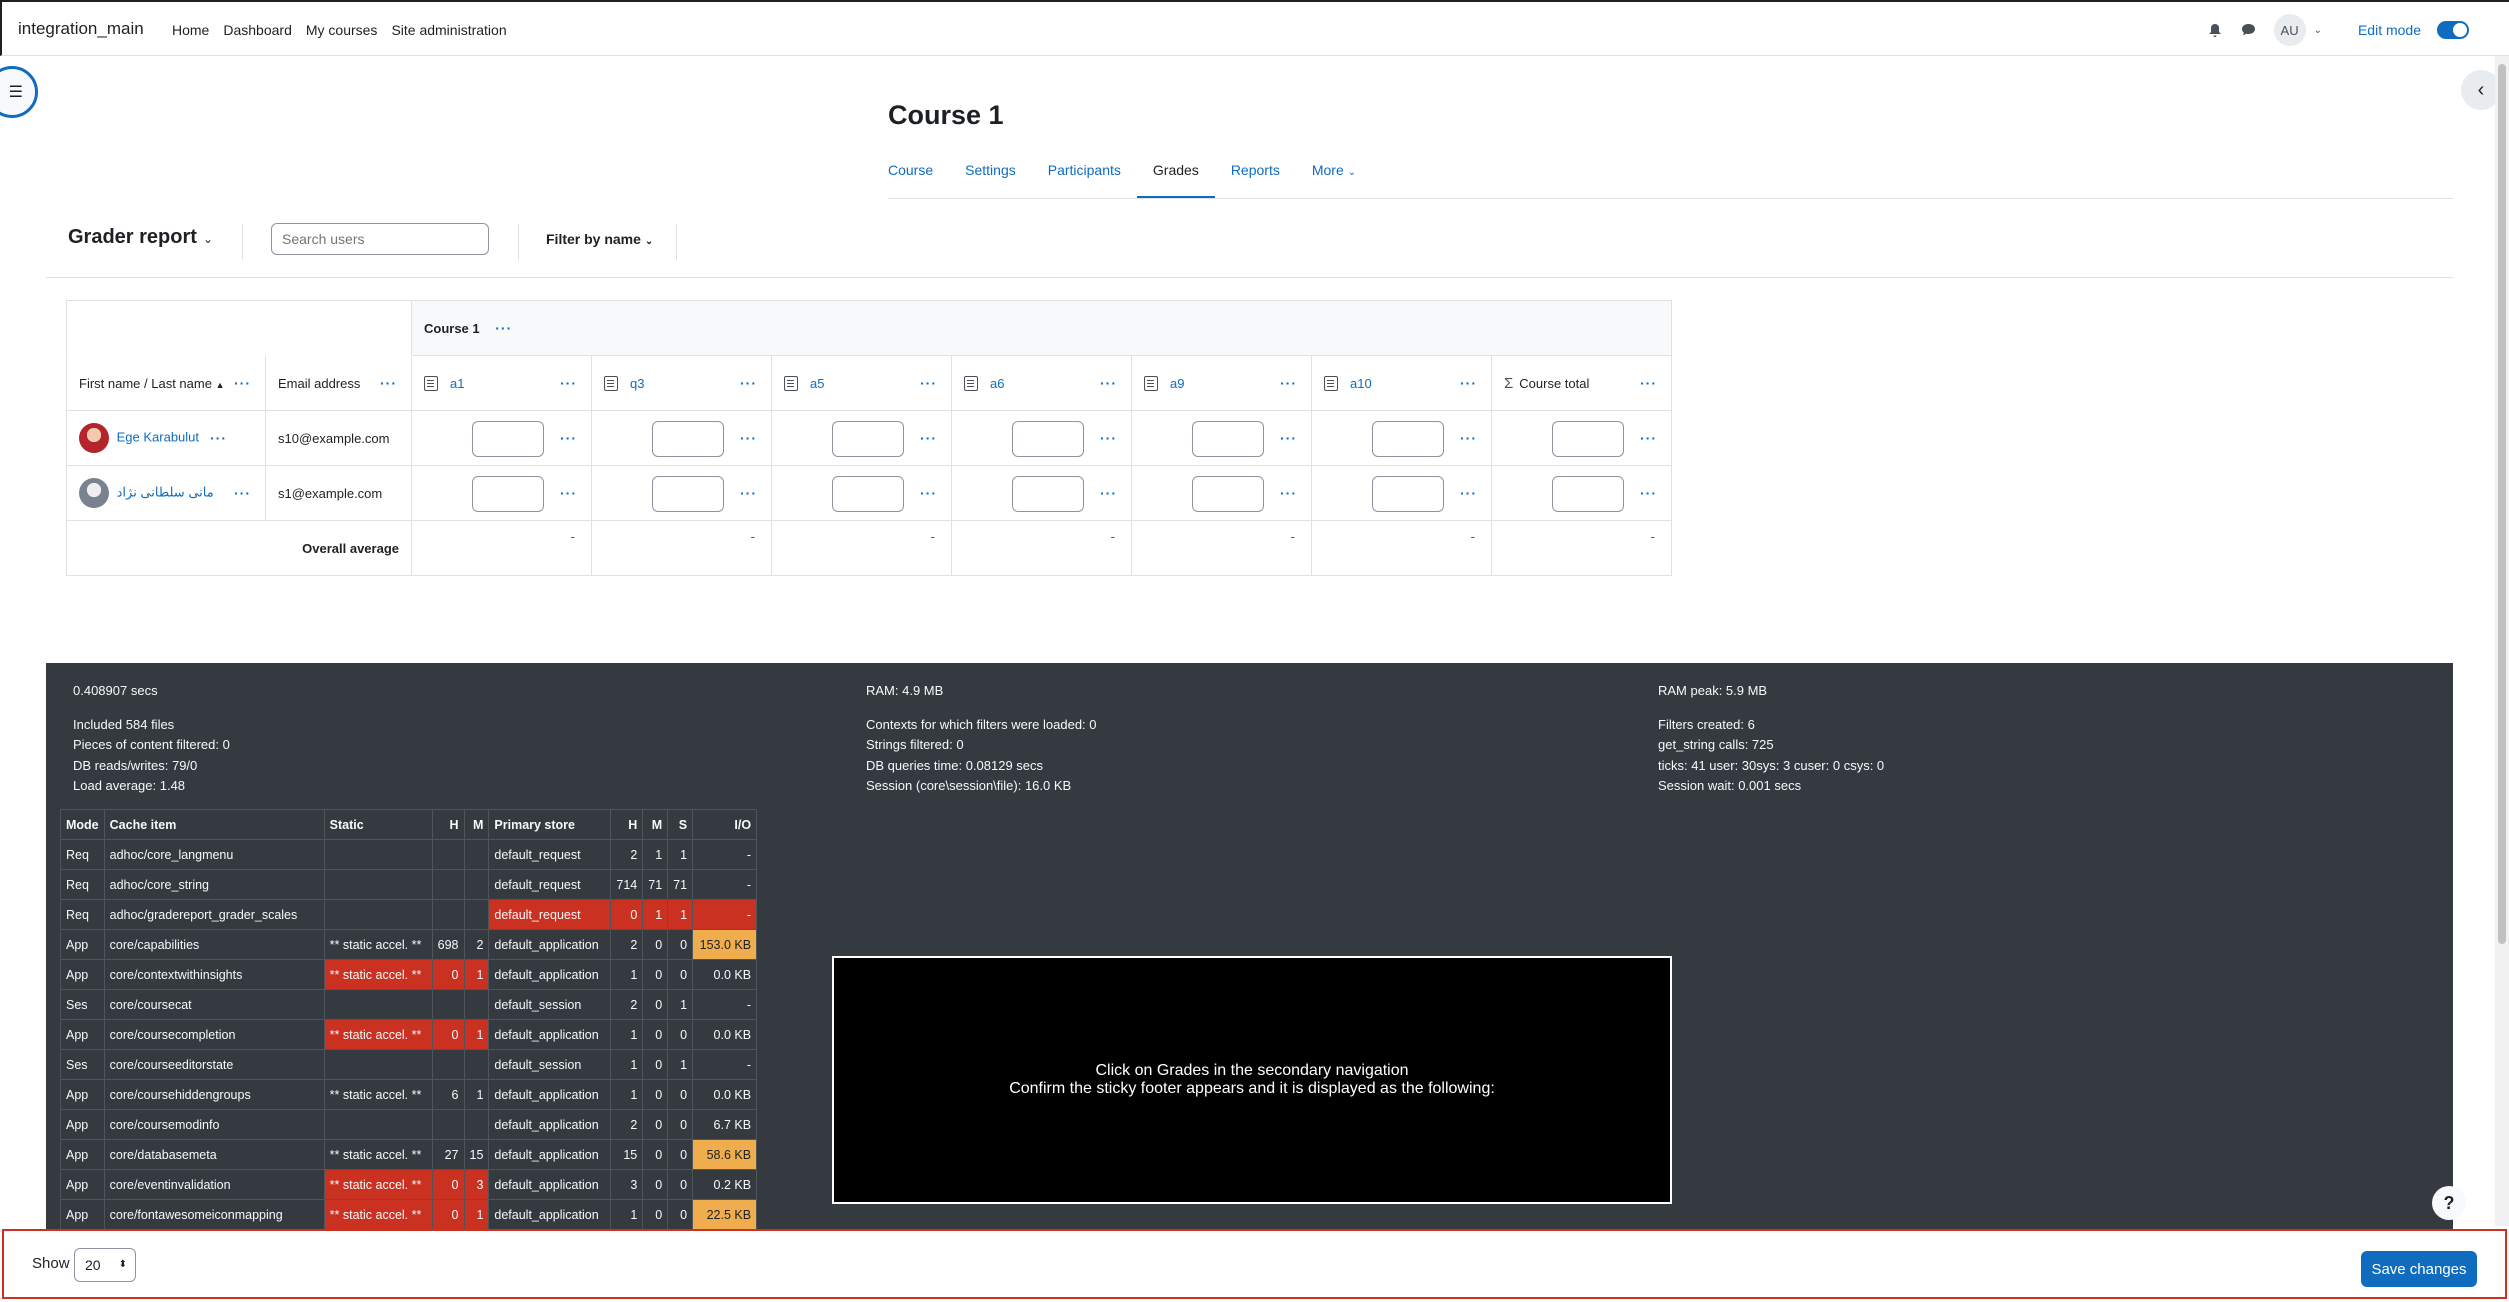 This screenshot has width=2509, height=1302. I want to click on table-cell: 6, so click(448, 1094).